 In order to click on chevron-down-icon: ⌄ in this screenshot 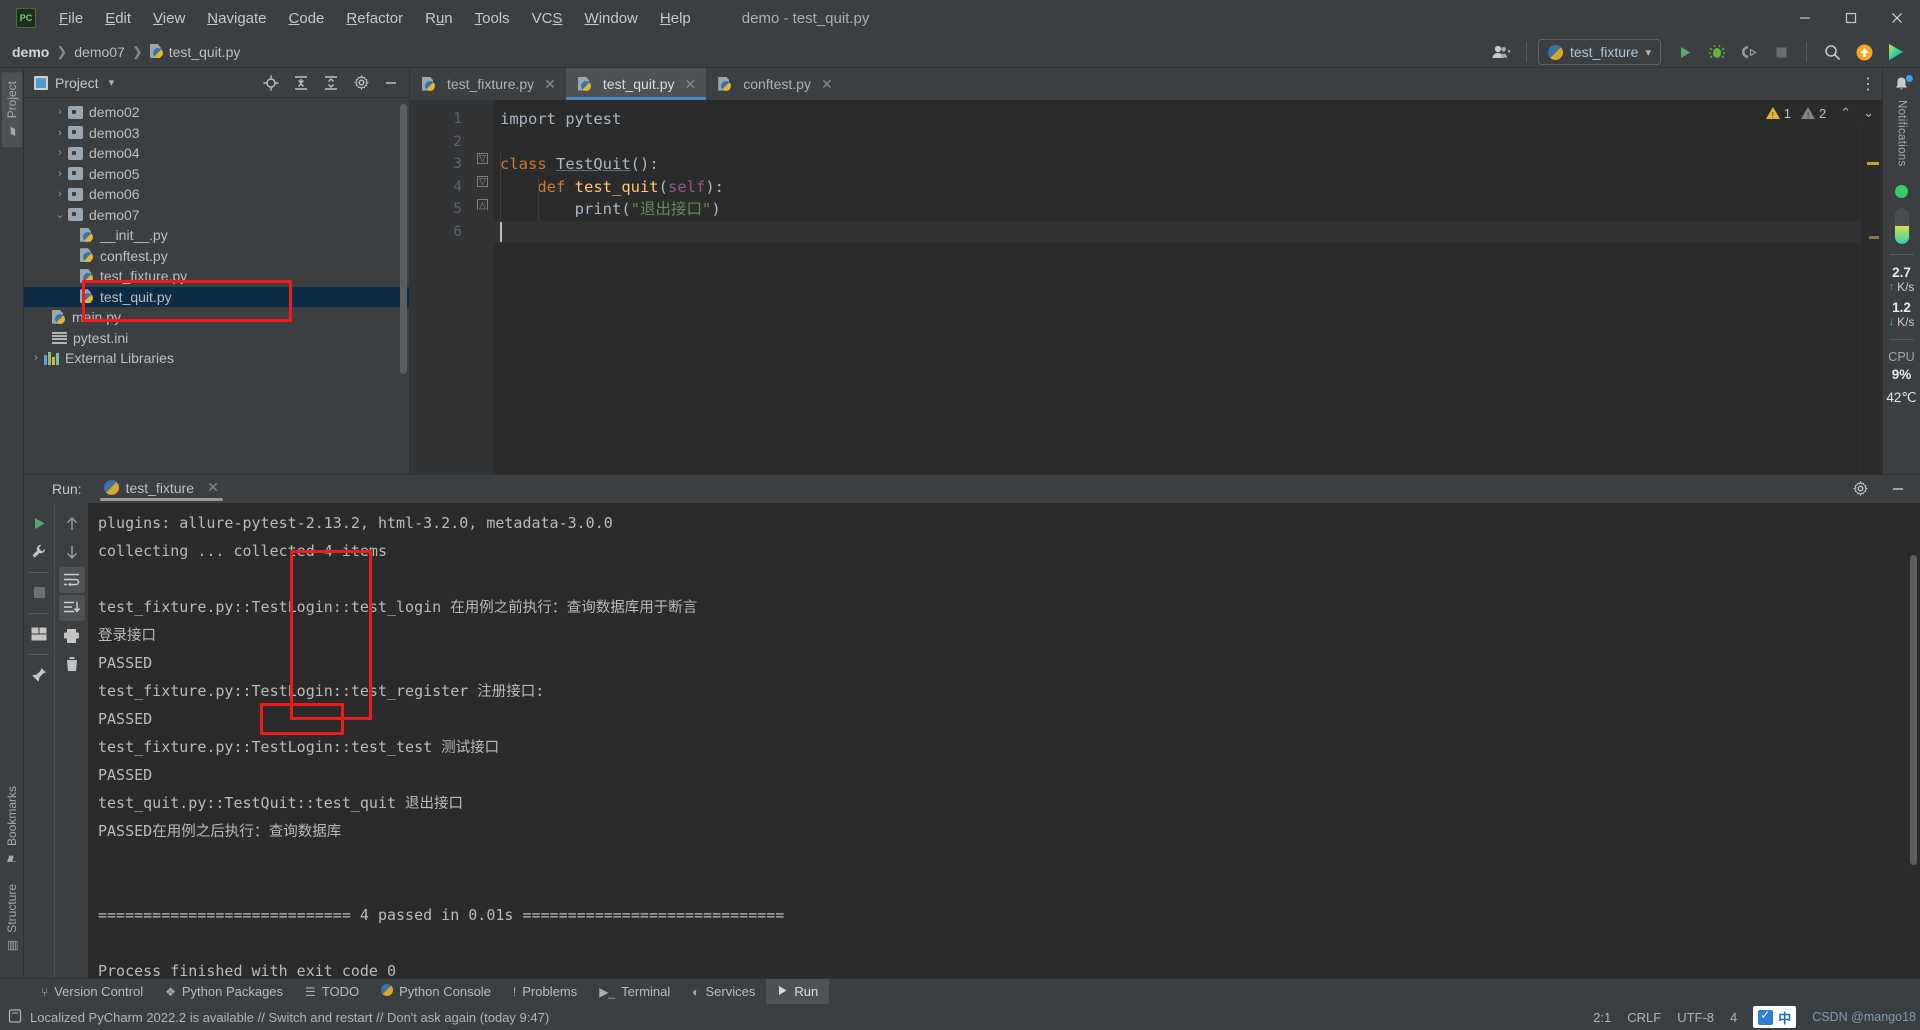, I will do `click(60, 214)`.